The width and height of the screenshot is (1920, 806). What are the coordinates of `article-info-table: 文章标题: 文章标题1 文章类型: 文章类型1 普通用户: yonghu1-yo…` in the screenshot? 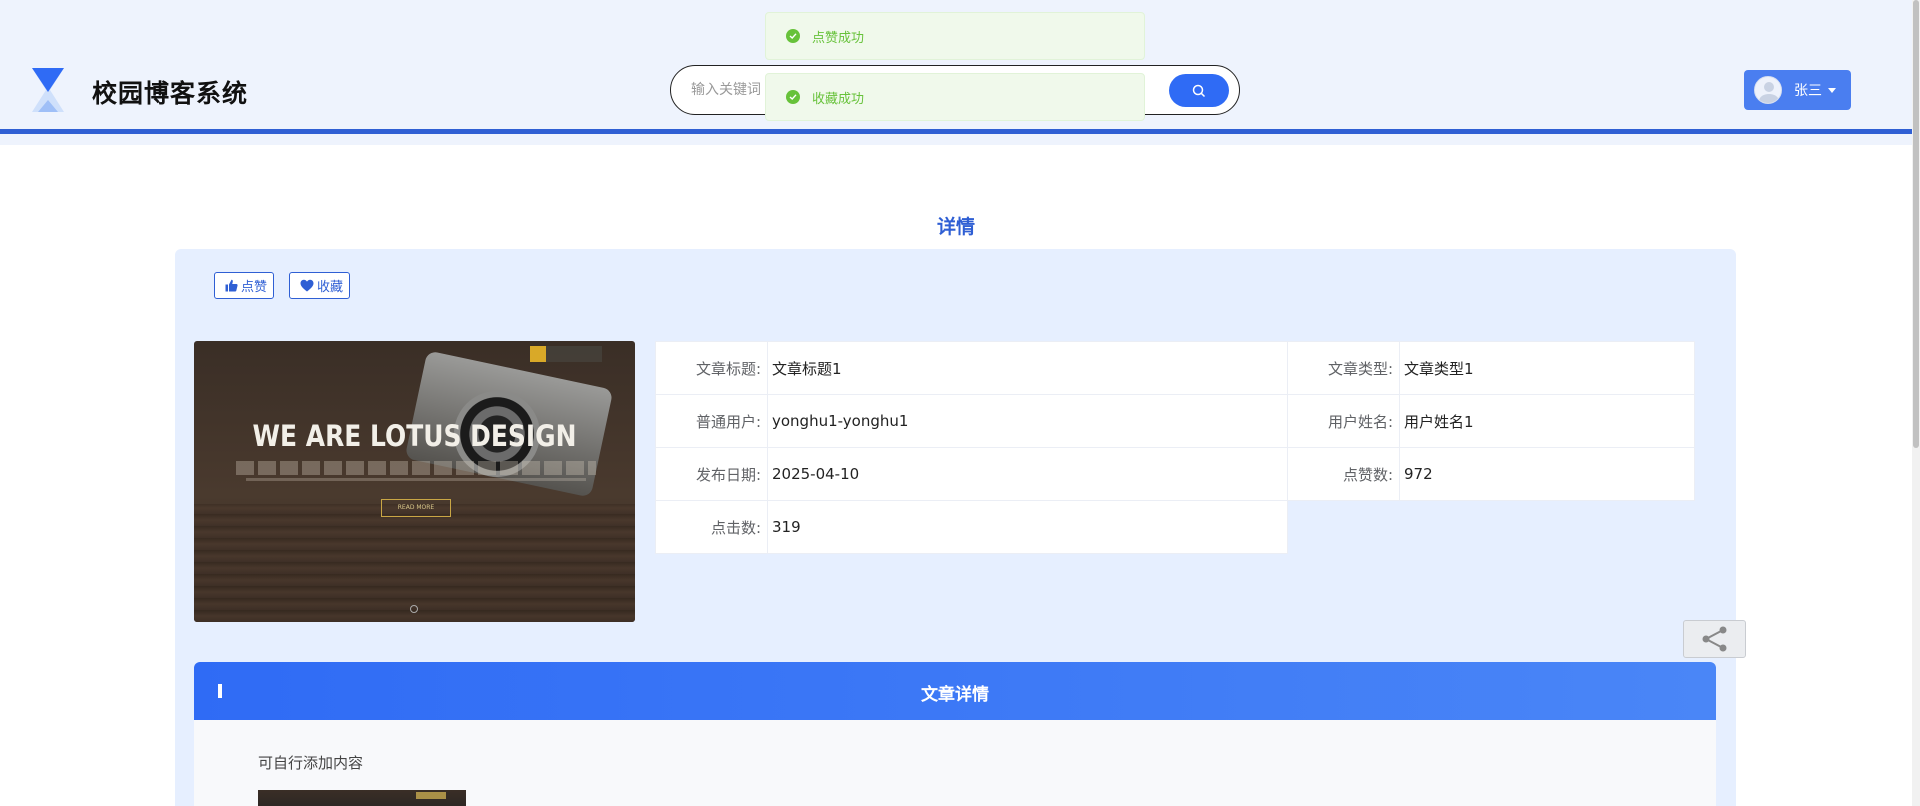 It's located at (1175, 447).